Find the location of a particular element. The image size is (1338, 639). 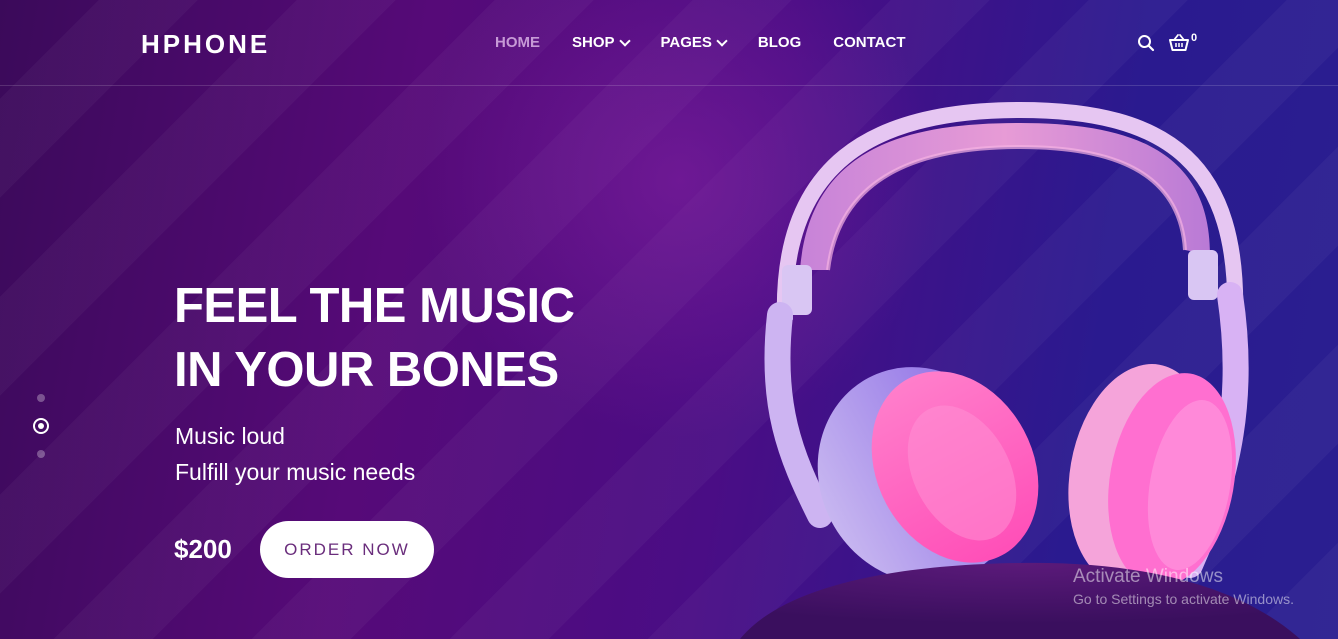

nav-item-home: HOME is located at coordinates (517, 42).